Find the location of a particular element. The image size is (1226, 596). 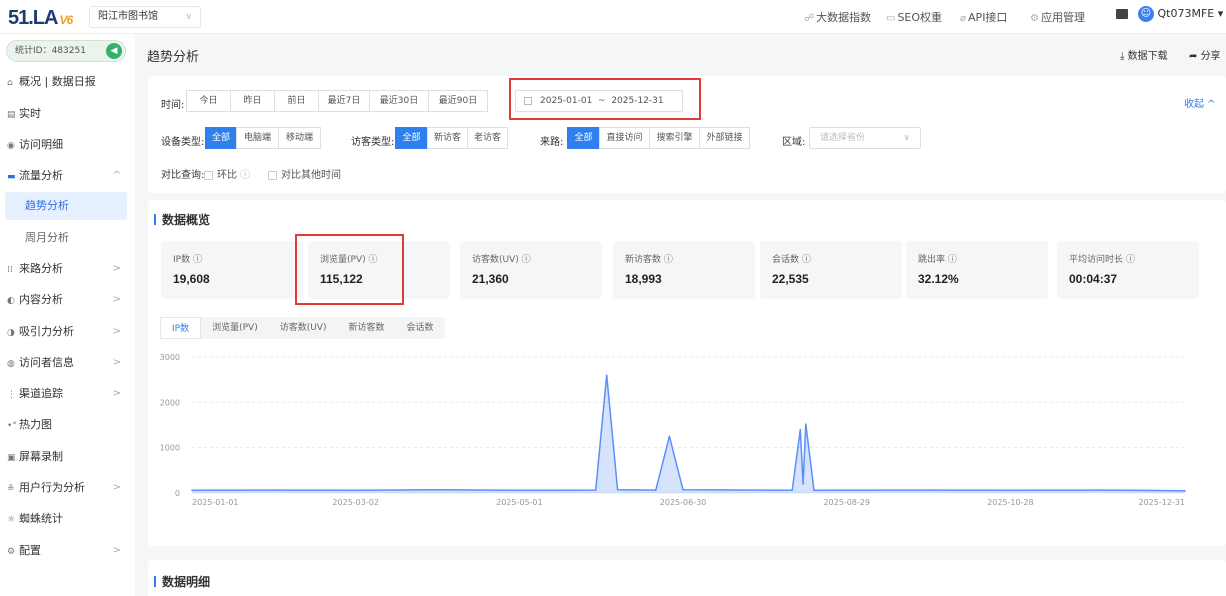

compare-other-time-checkbox: 对比其他时间 is located at coordinates (304, 173).